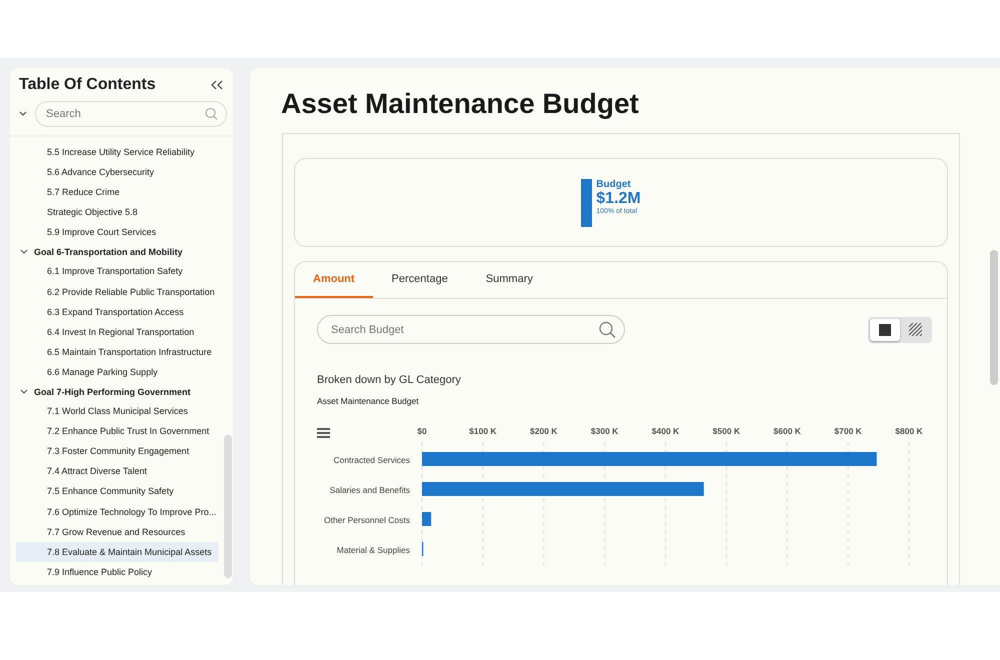 The height and width of the screenshot is (660, 1000). What do you see at coordinates (373, 550) in the screenshot?
I see `category-label: Material & Supplies` at bounding box center [373, 550].